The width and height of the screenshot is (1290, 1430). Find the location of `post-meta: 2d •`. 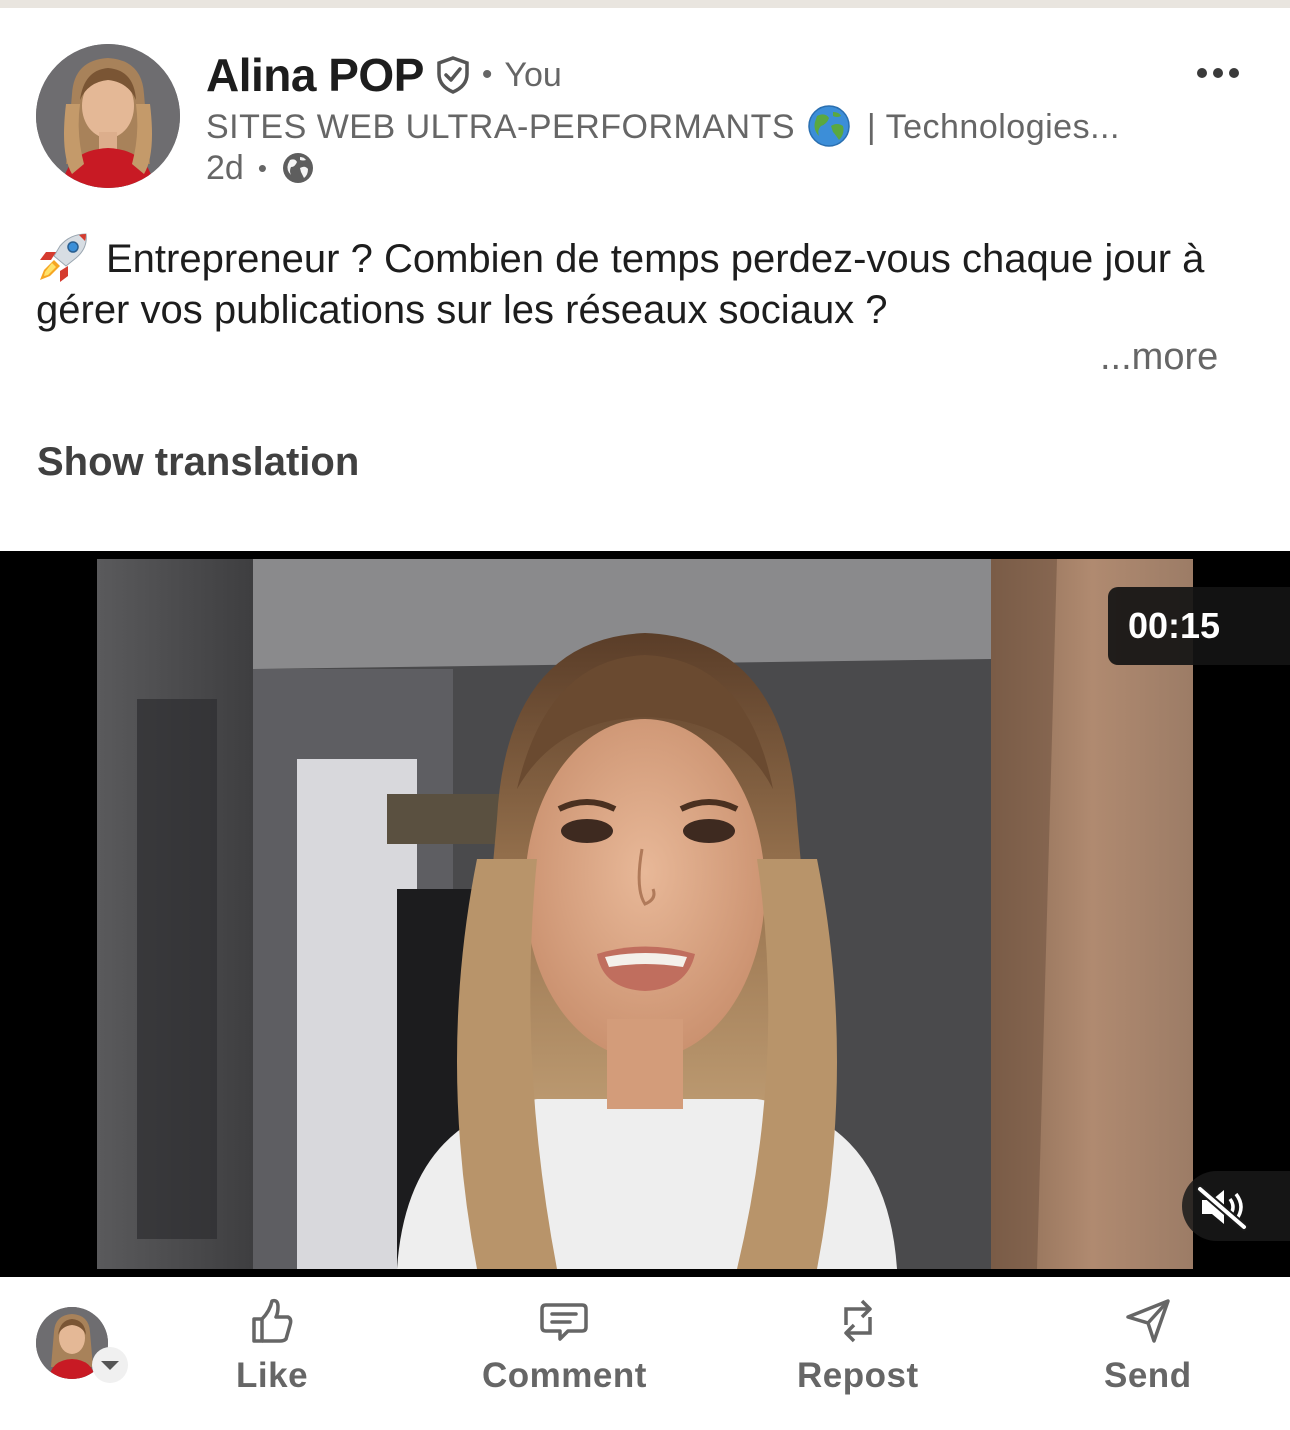

post-meta: 2d • is located at coordinates (260, 168).